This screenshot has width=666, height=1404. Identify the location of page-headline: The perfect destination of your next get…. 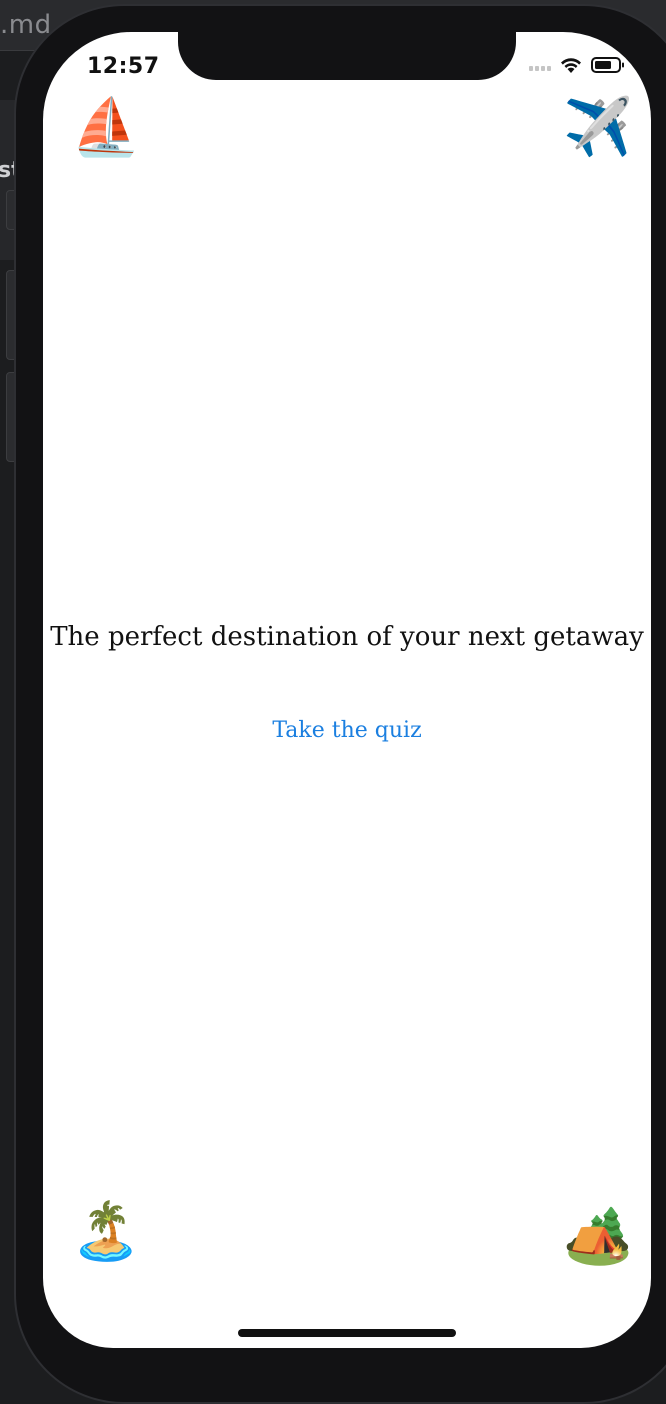
(347, 637).